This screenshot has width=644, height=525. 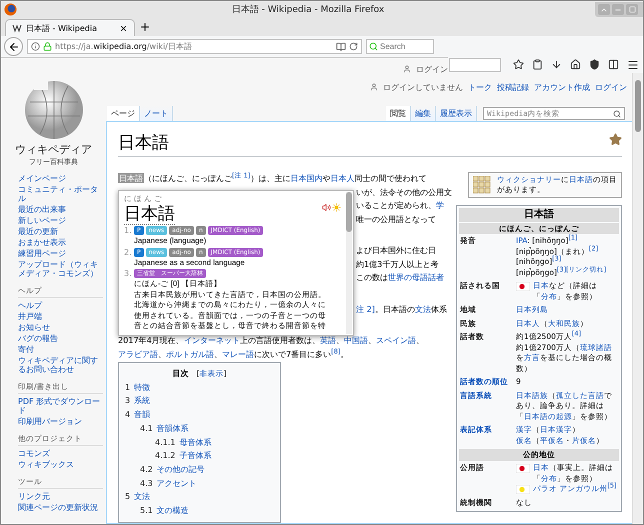 I want to click on sidebar-link: お知らせ, so click(x=60, y=327).